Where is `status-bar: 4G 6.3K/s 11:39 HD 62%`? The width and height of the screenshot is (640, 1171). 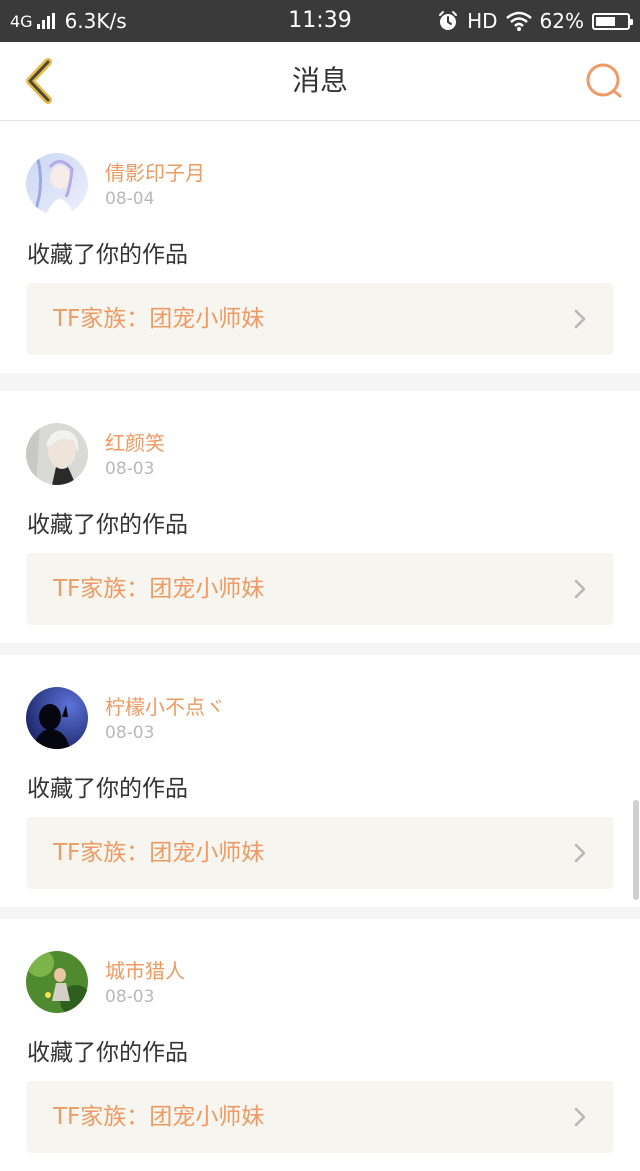
status-bar: 4G 6.3K/s 11:39 HD 62% is located at coordinates (320, 21).